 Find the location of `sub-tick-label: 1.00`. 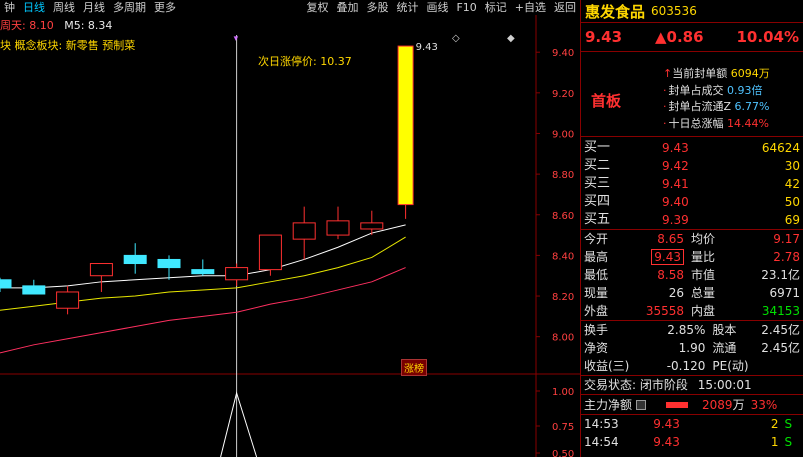

sub-tick-label: 1.00 is located at coordinates (563, 392).